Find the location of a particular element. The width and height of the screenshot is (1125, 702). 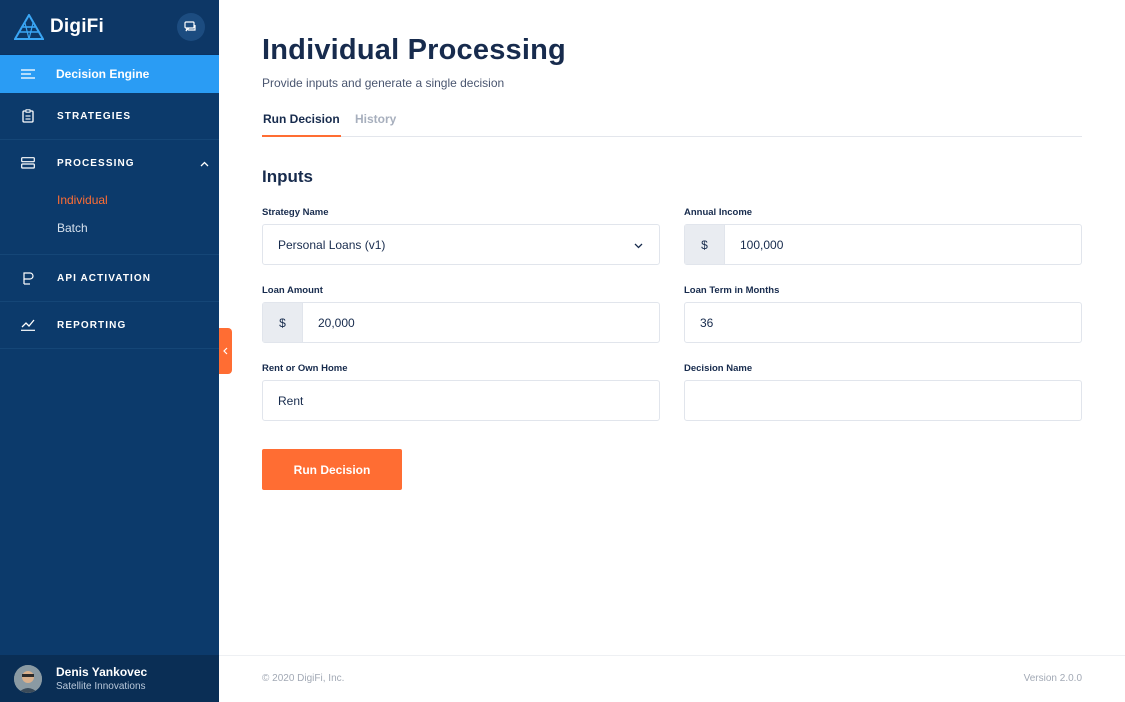

chat-button is located at coordinates (191, 27).